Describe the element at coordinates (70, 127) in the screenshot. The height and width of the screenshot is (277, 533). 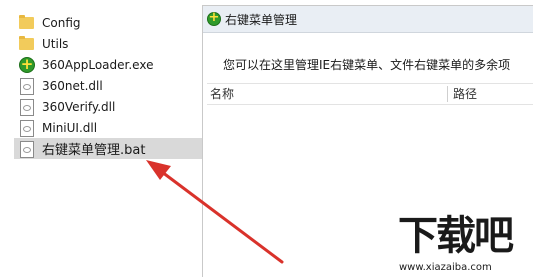
I see `file-label: MiniUI.dll` at that location.